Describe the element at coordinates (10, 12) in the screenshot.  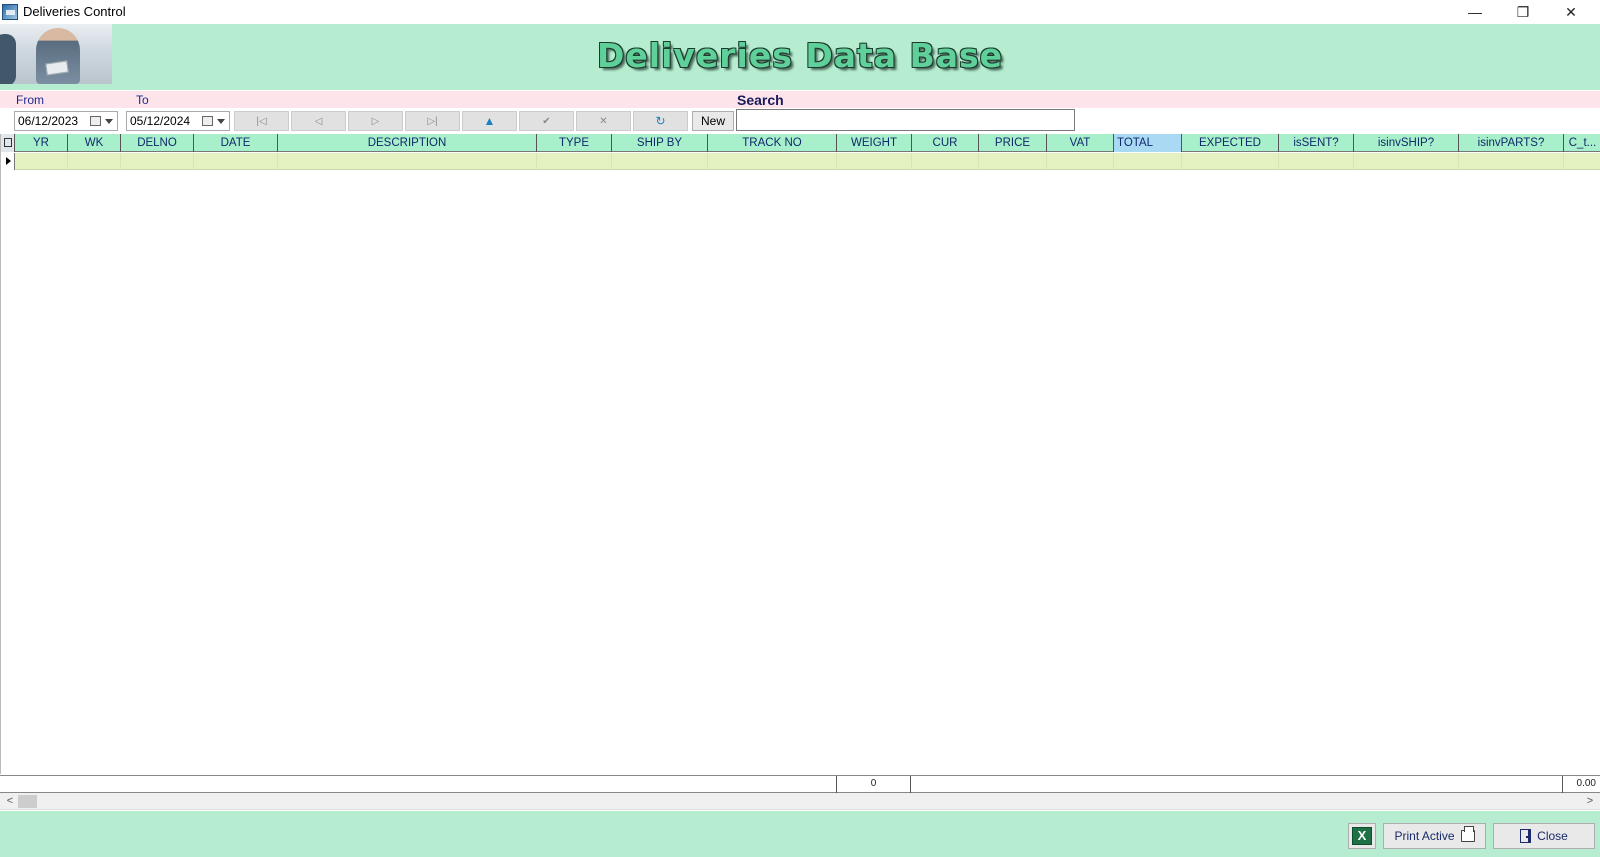
I see `app-icon` at that location.